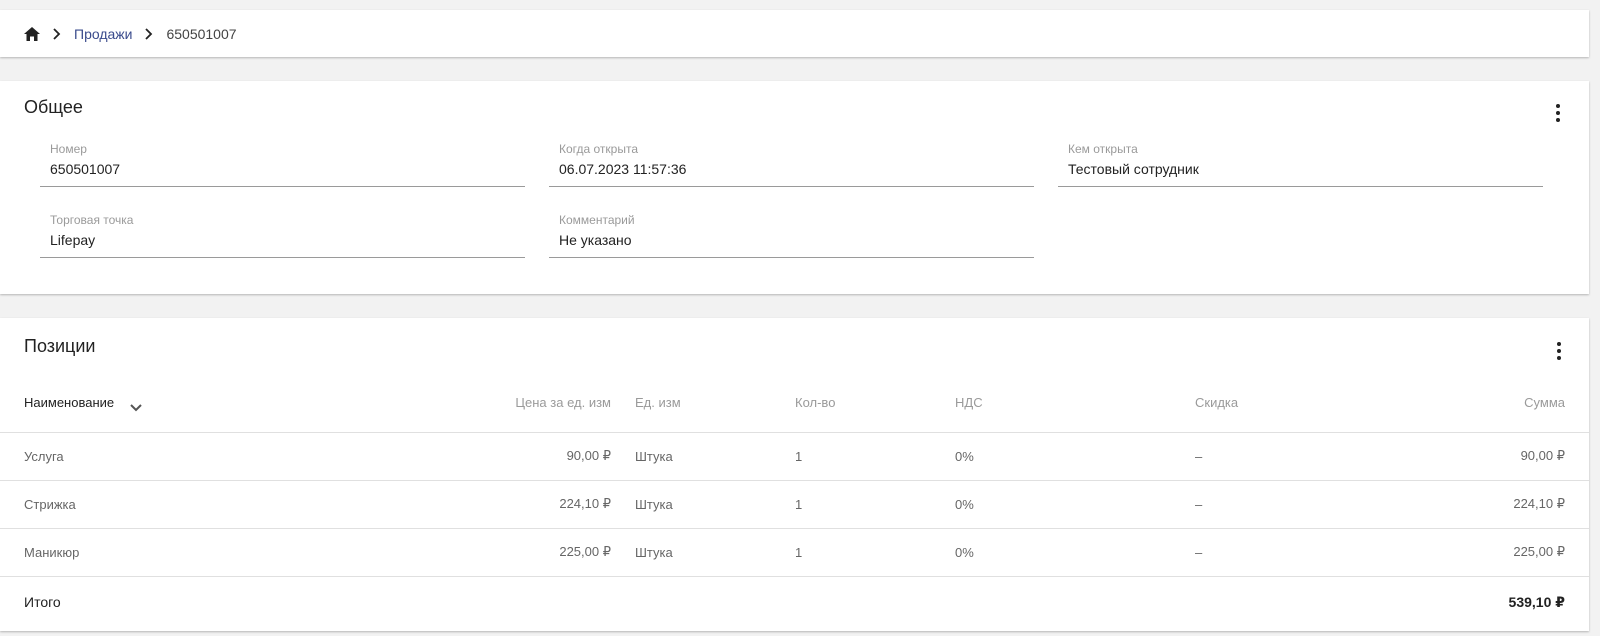 The image size is (1600, 636). I want to click on table-row: Услуга 90,00 ₽ Штука 1 0% – 90,00 ₽, so click(794, 456).